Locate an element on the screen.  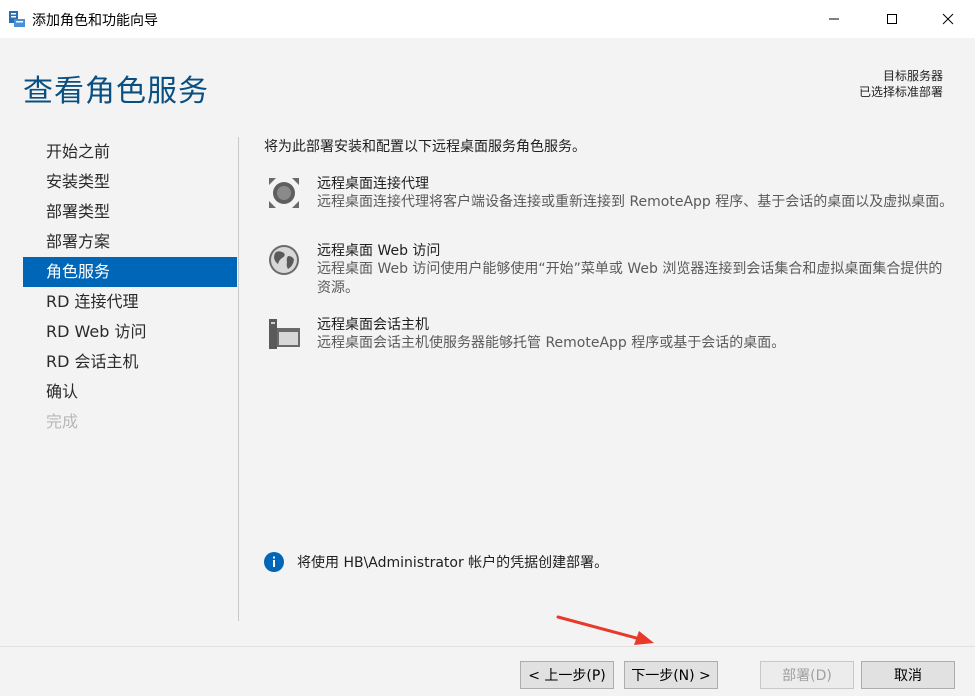
nav-item-rd-web-access: RD Web 访问 is located at coordinates (130, 332).